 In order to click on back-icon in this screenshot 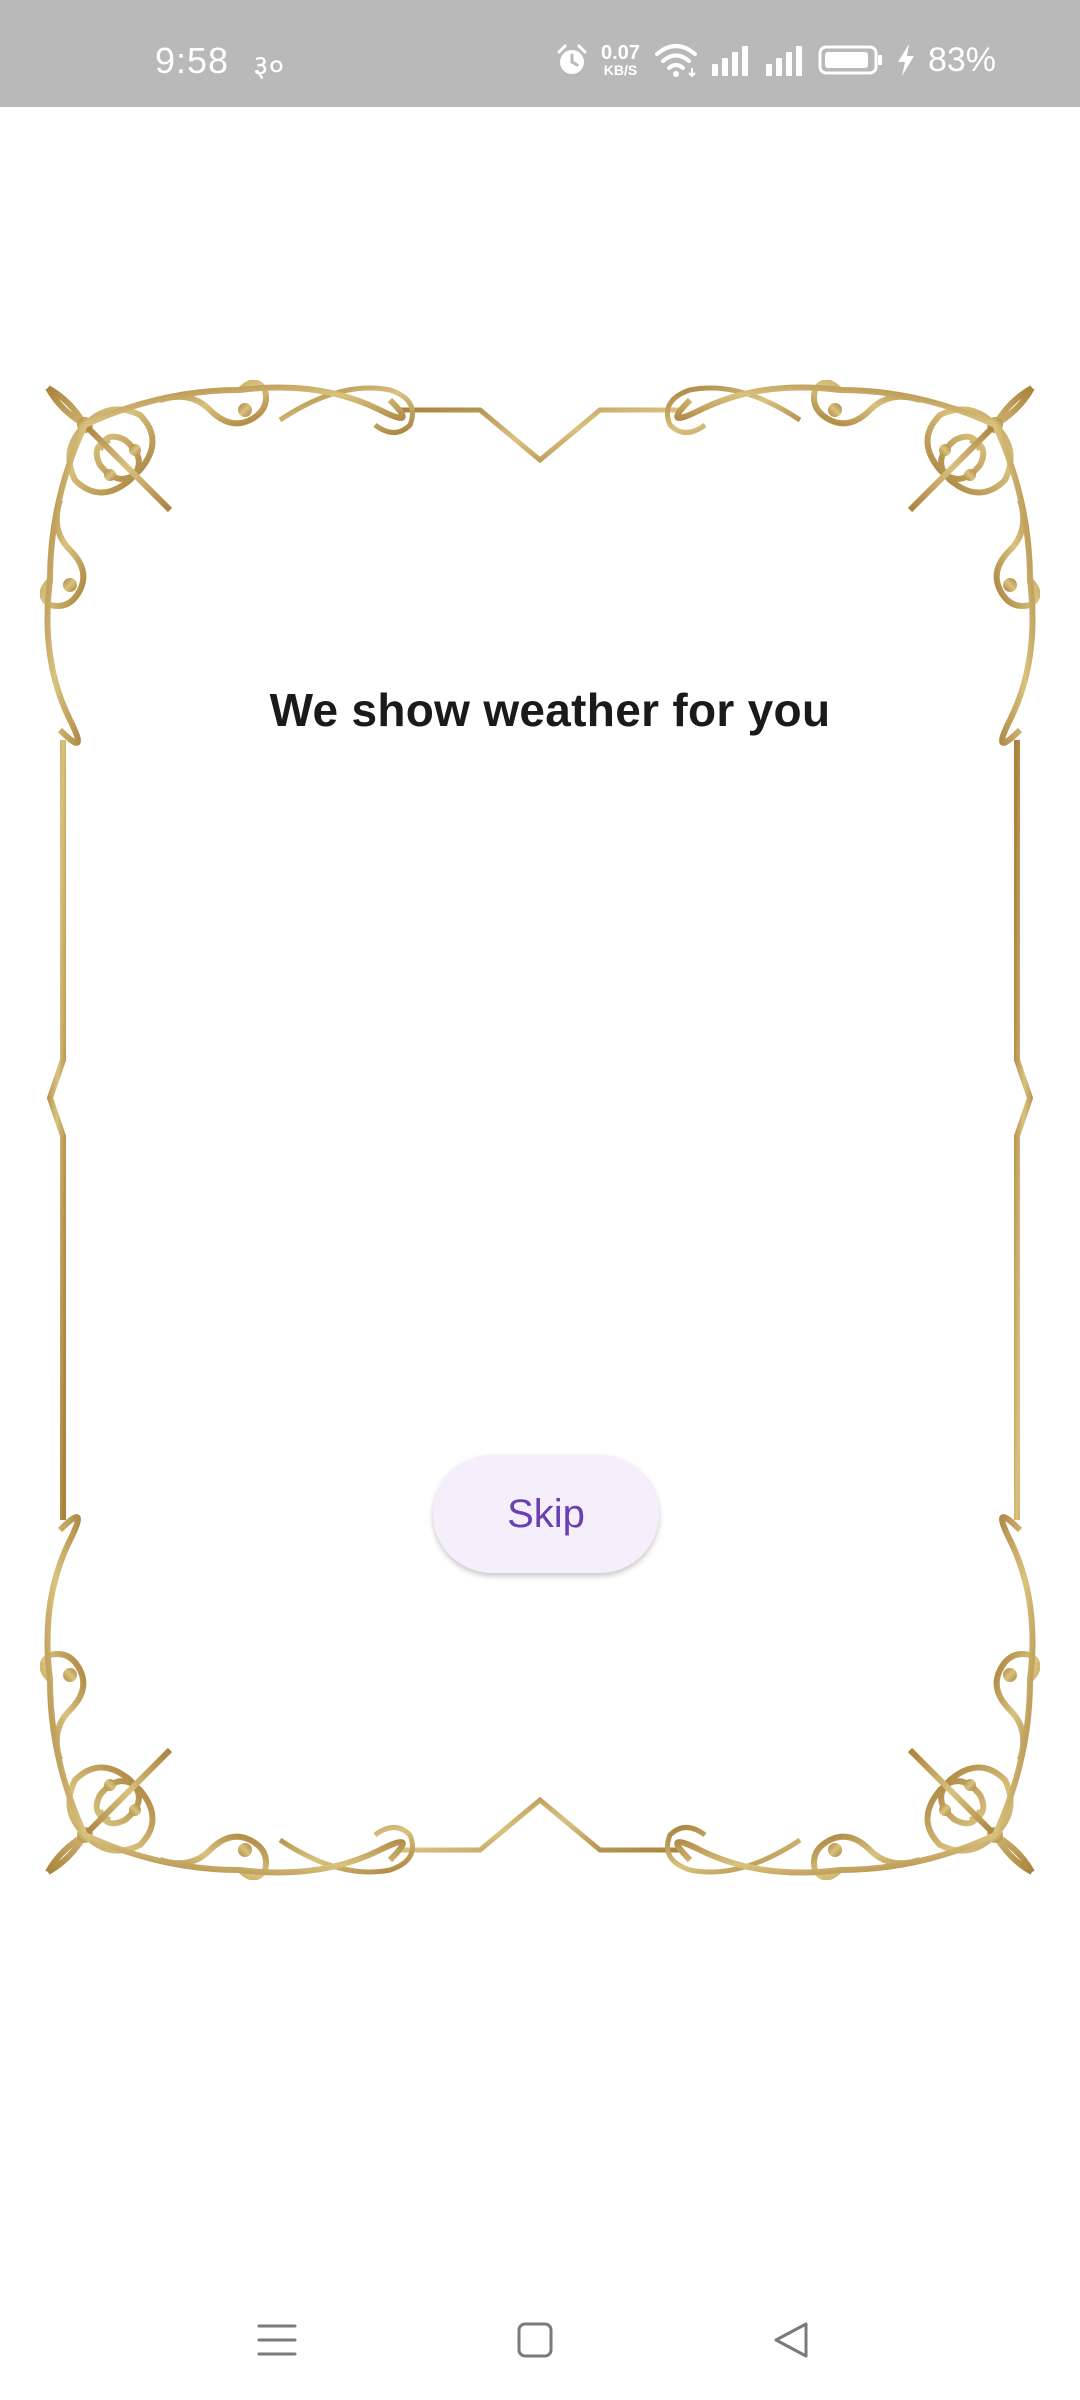, I will do `click(791, 2340)`.